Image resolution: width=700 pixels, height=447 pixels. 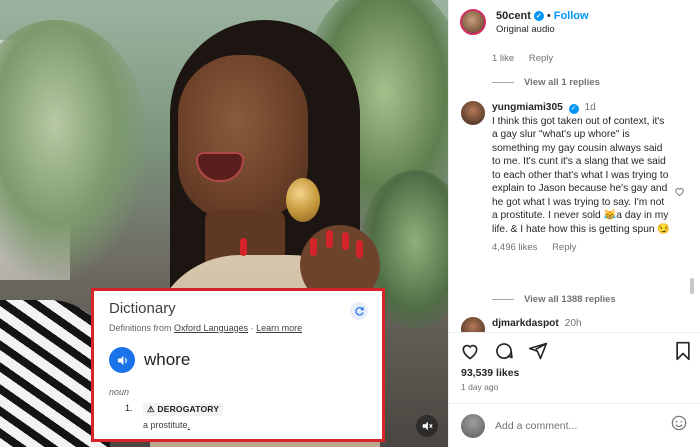 I want to click on definition-header: 1. ⚠ DEROGATORY, so click(x=238, y=409).